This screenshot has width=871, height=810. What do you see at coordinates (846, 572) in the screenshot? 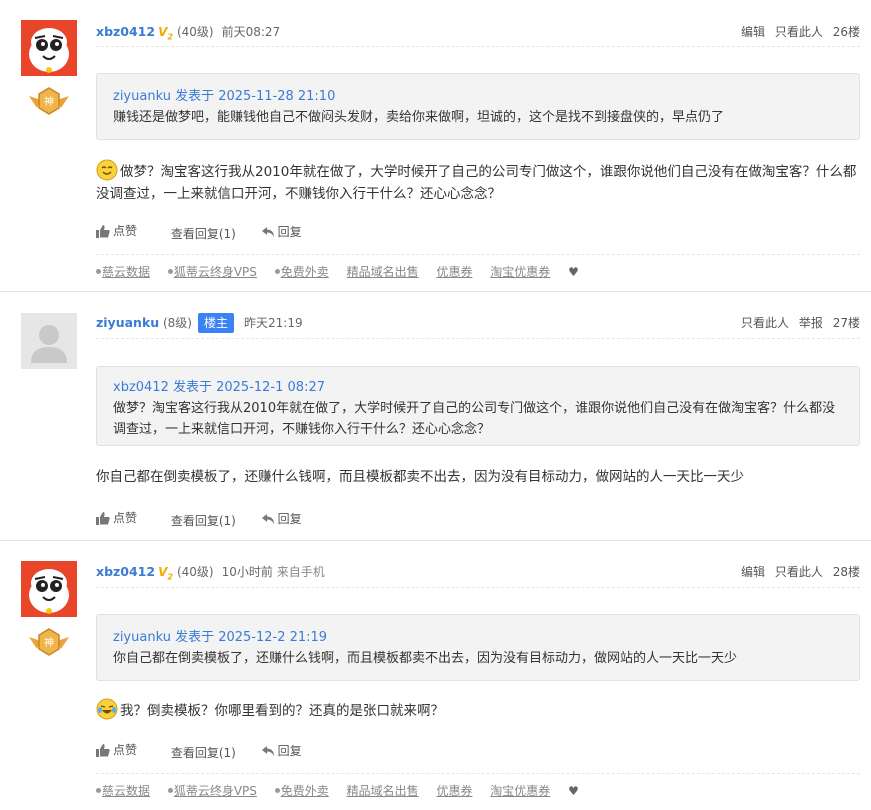
I see `floor-number: 28楼` at bounding box center [846, 572].